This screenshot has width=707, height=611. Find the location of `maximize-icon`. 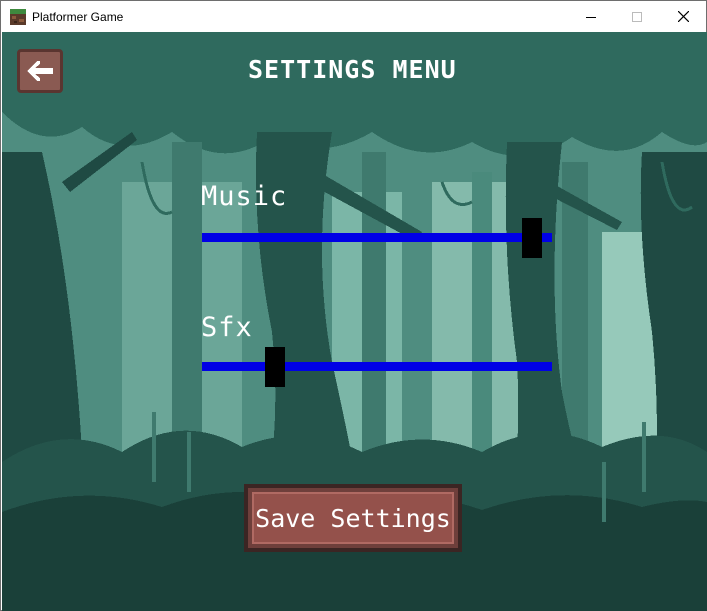

maximize-icon is located at coordinates (637, 16).